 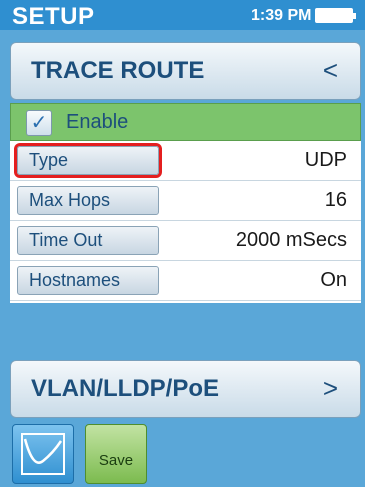 I want to click on battery-icon, so click(x=335, y=15).